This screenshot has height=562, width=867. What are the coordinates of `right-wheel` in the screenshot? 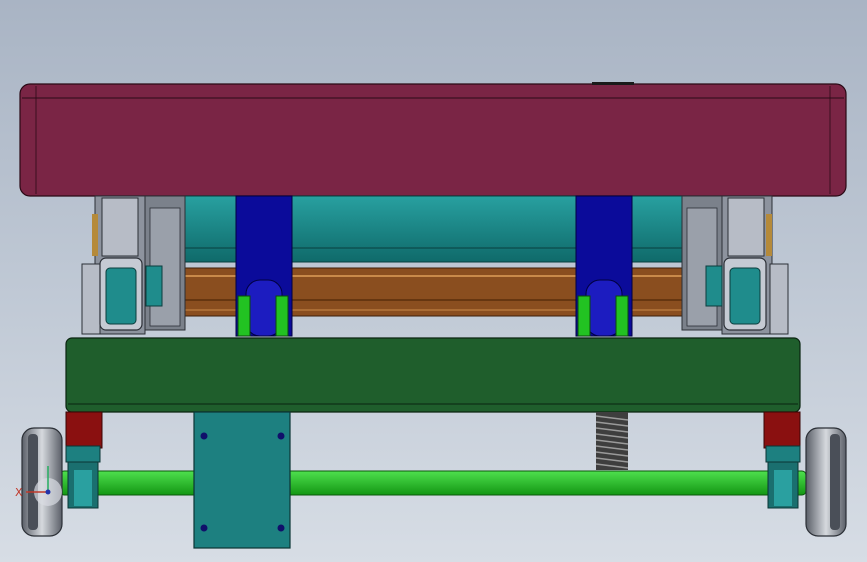 It's located at (826, 482).